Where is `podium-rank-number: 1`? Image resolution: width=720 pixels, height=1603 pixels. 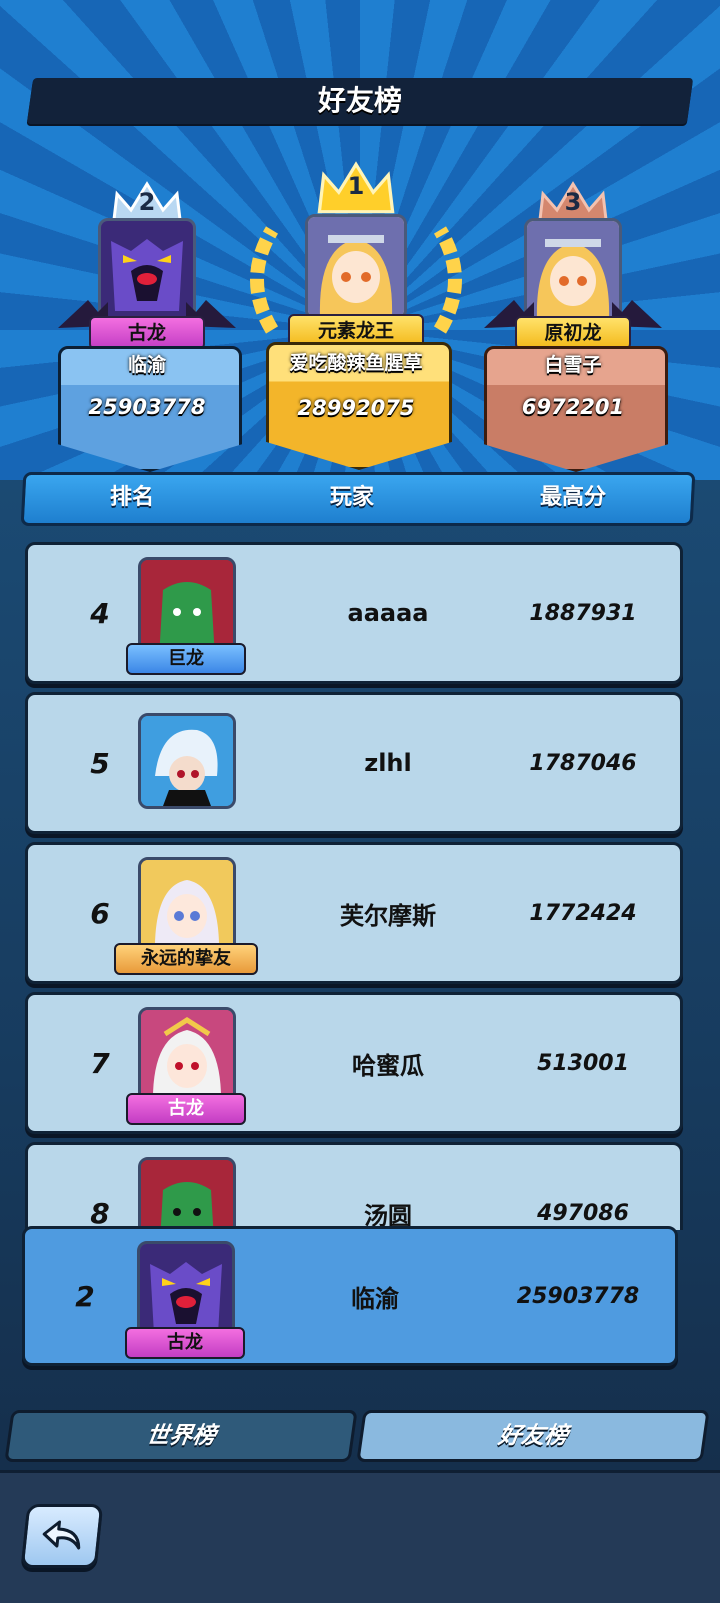 podium-rank-number: 1 is located at coordinates (356, 186).